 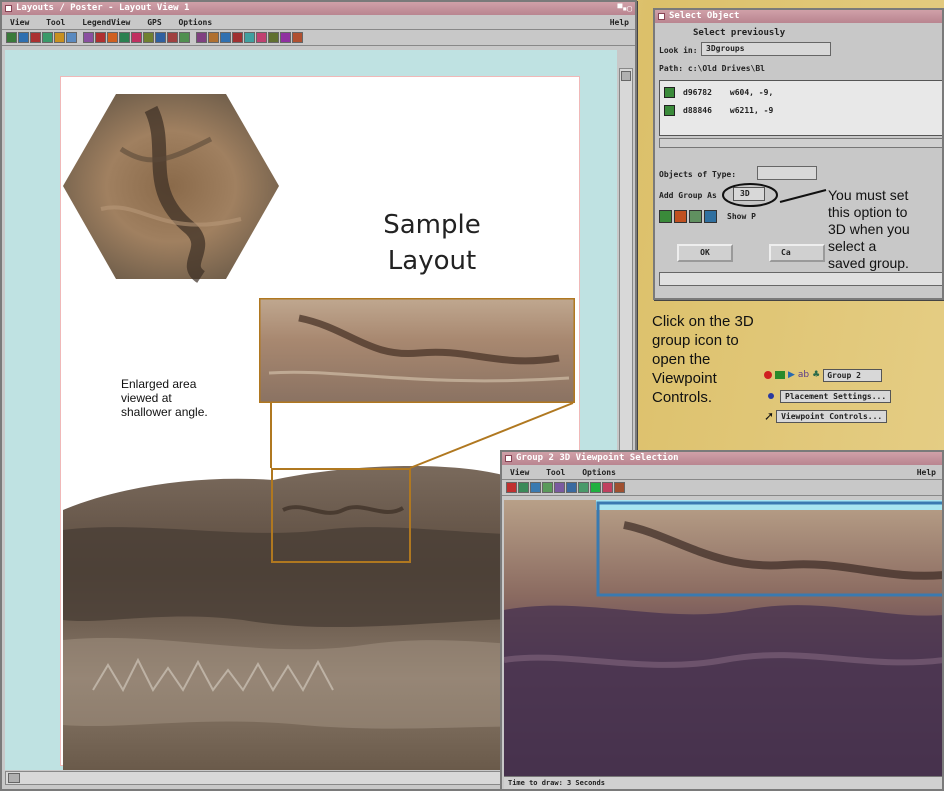 I want to click on layout-title-text: Sample Layout, so click(x=432, y=243).